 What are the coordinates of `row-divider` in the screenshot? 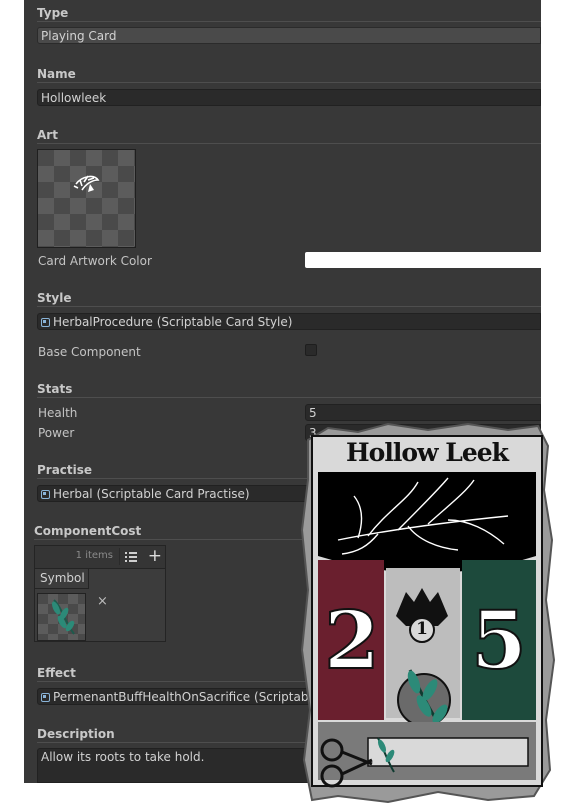 It's located at (100, 589).